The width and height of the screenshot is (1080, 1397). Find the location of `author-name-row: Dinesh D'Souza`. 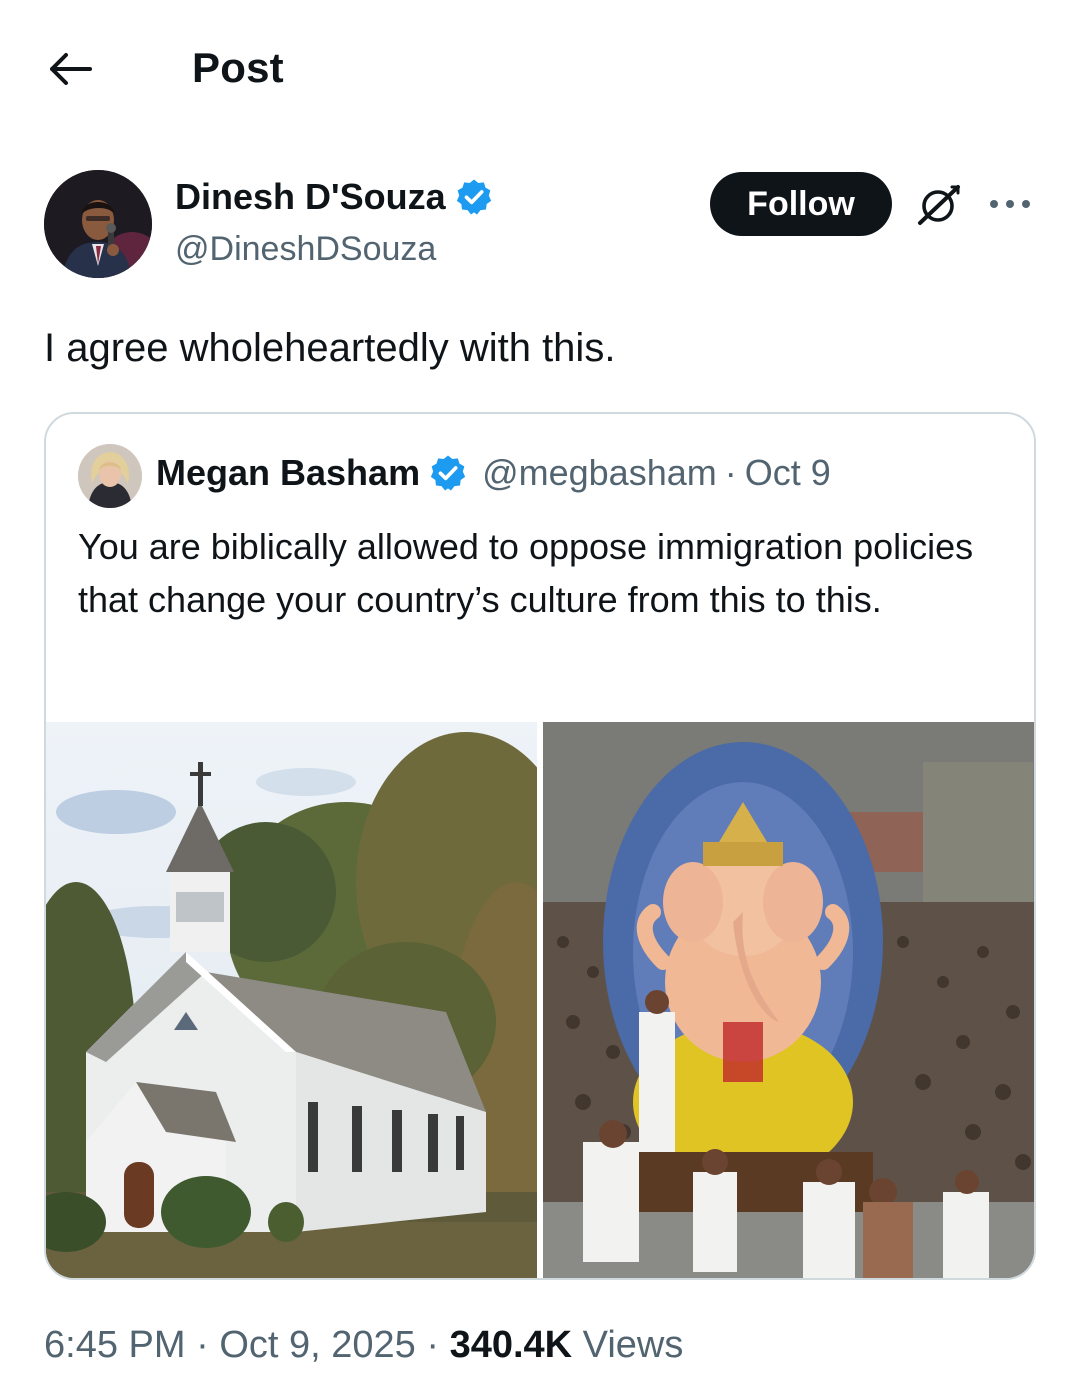

author-name-row: Dinesh D'Souza is located at coordinates (334, 197).